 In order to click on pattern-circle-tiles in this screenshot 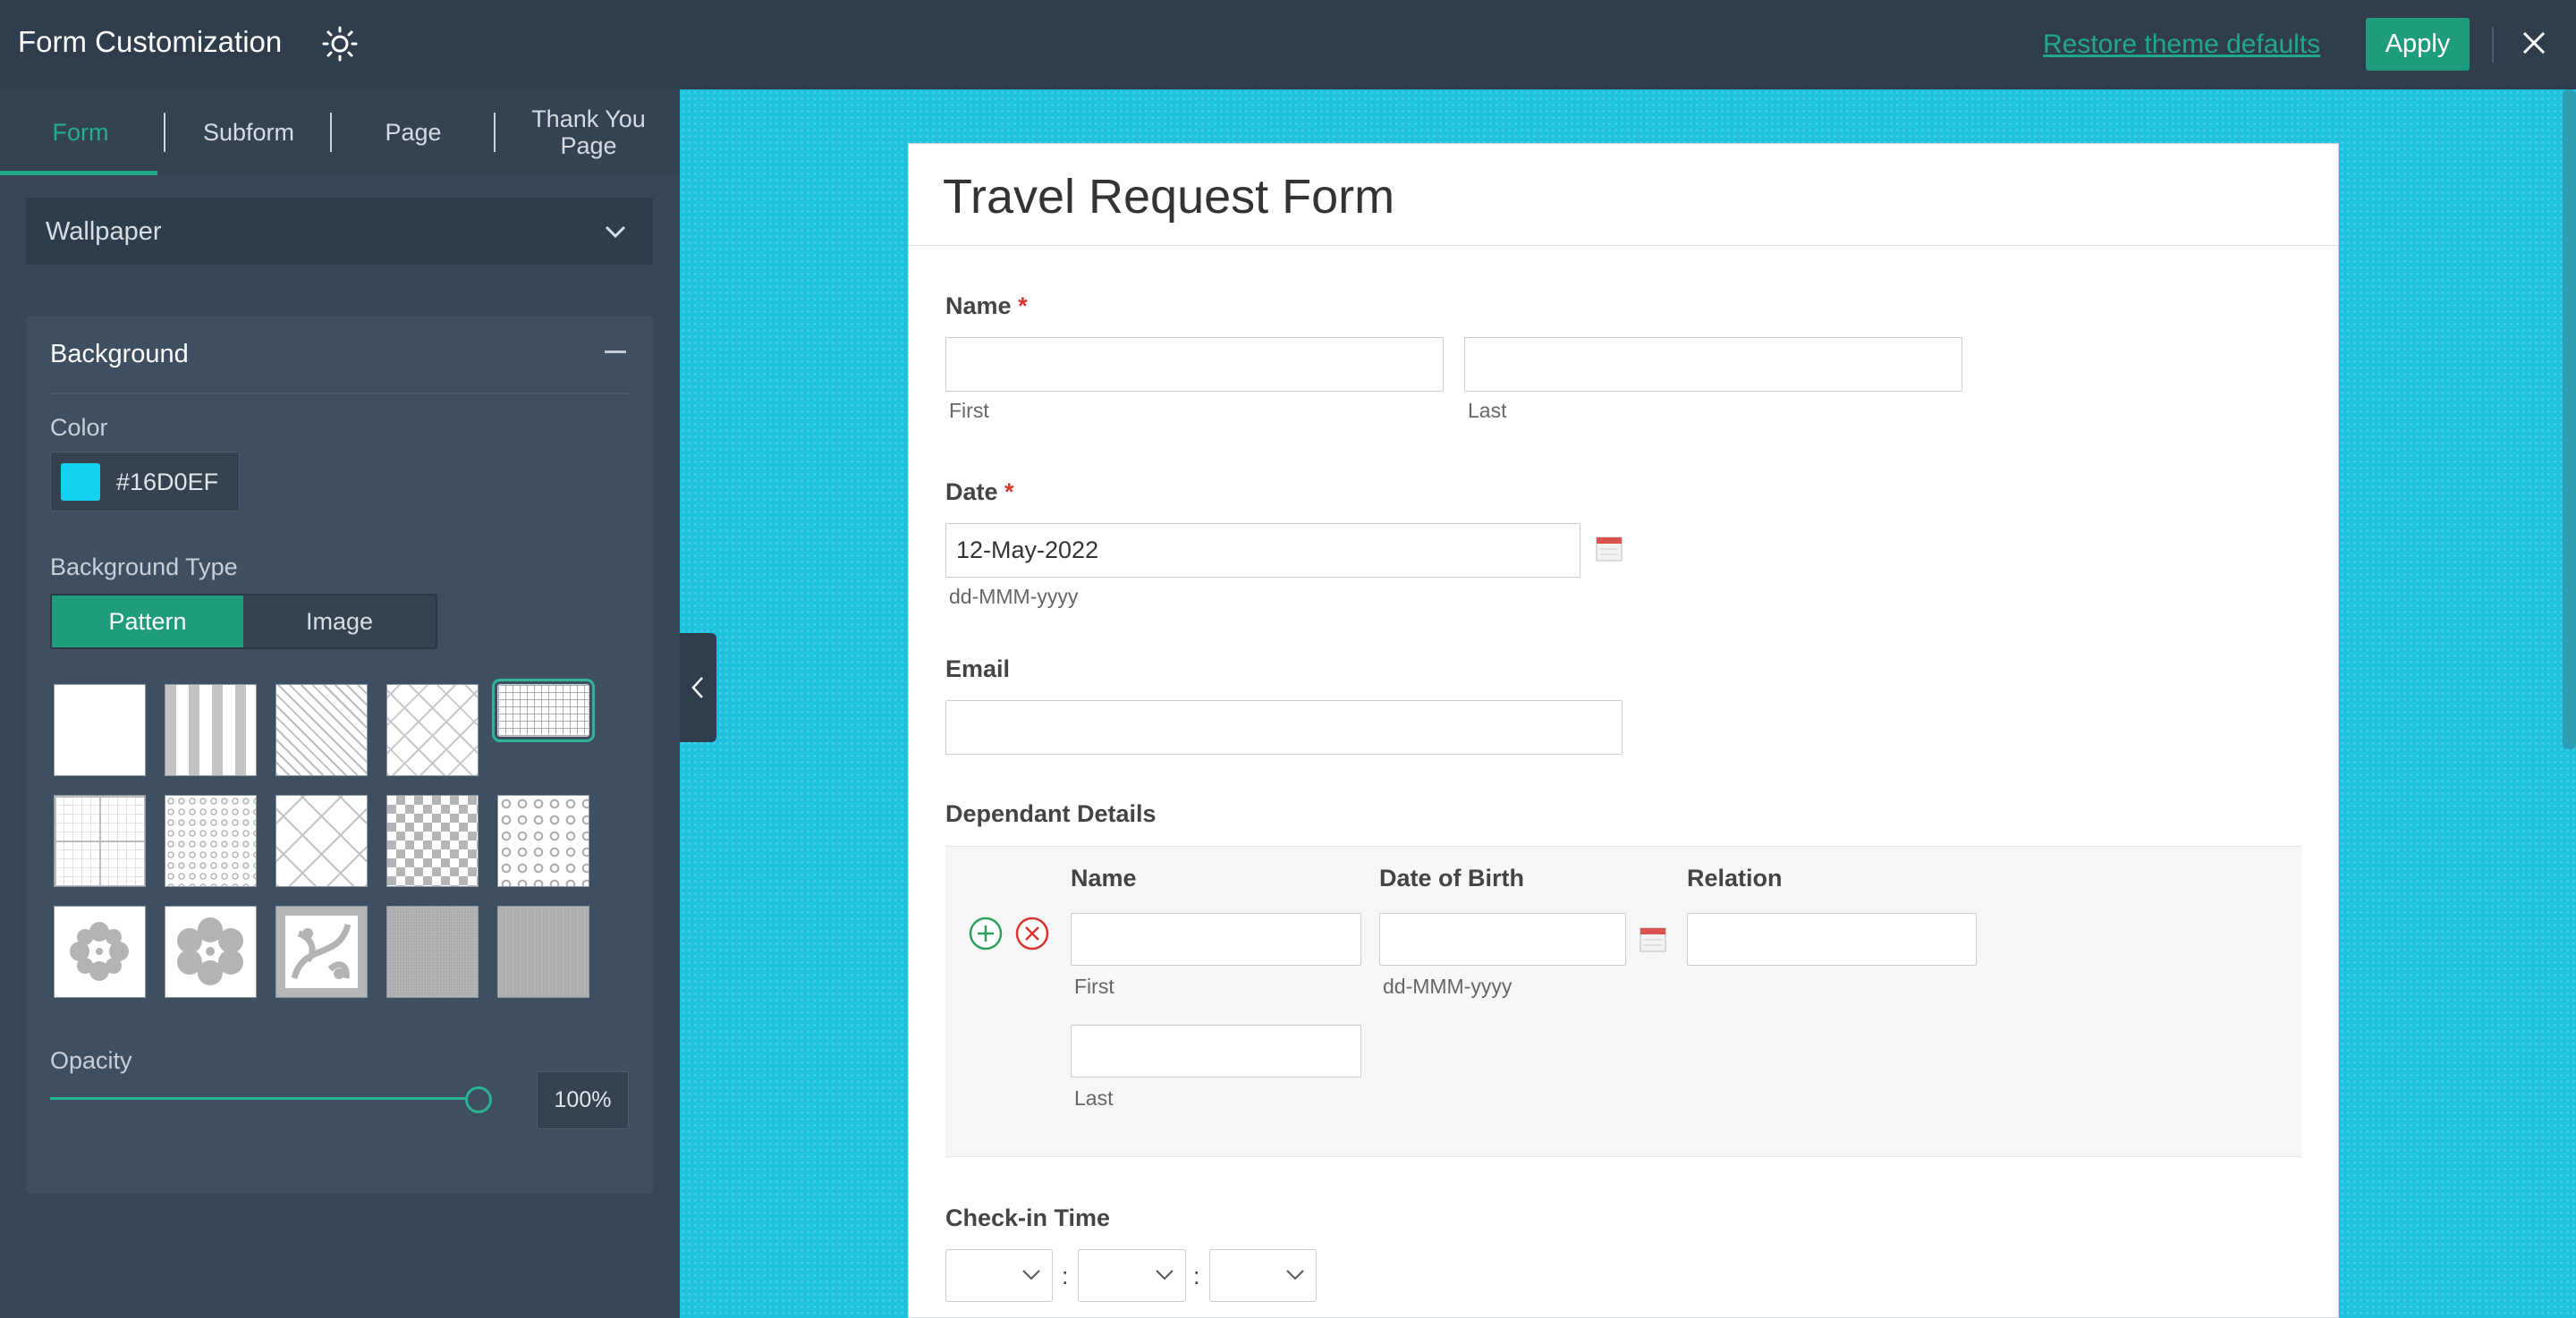, I will do `click(543, 841)`.